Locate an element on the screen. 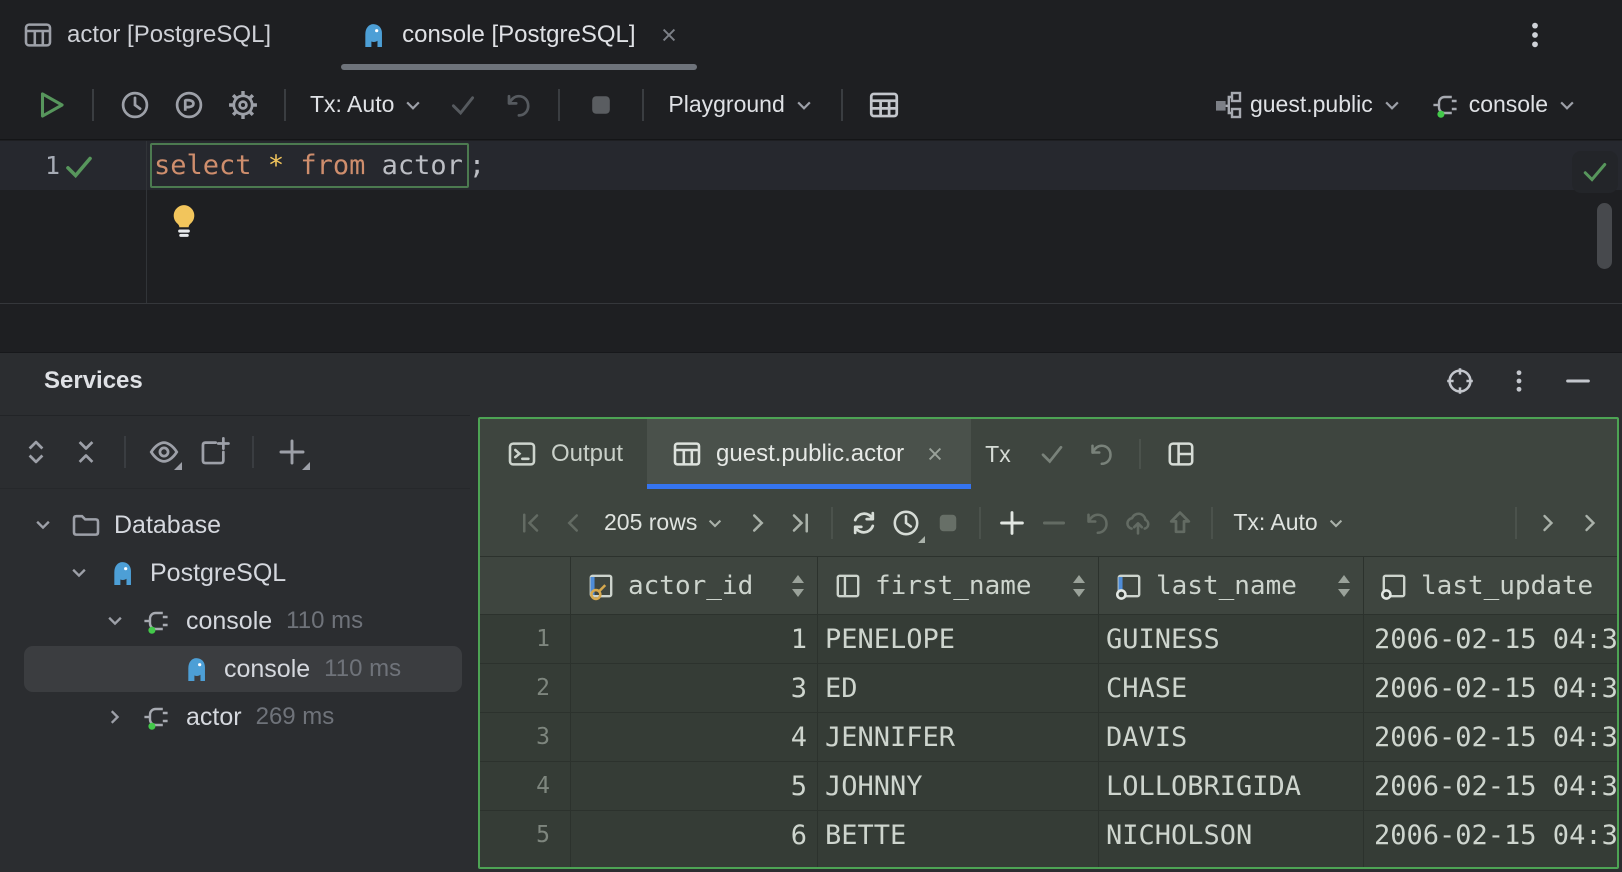  add-row-button is located at coordinates (1012, 523).